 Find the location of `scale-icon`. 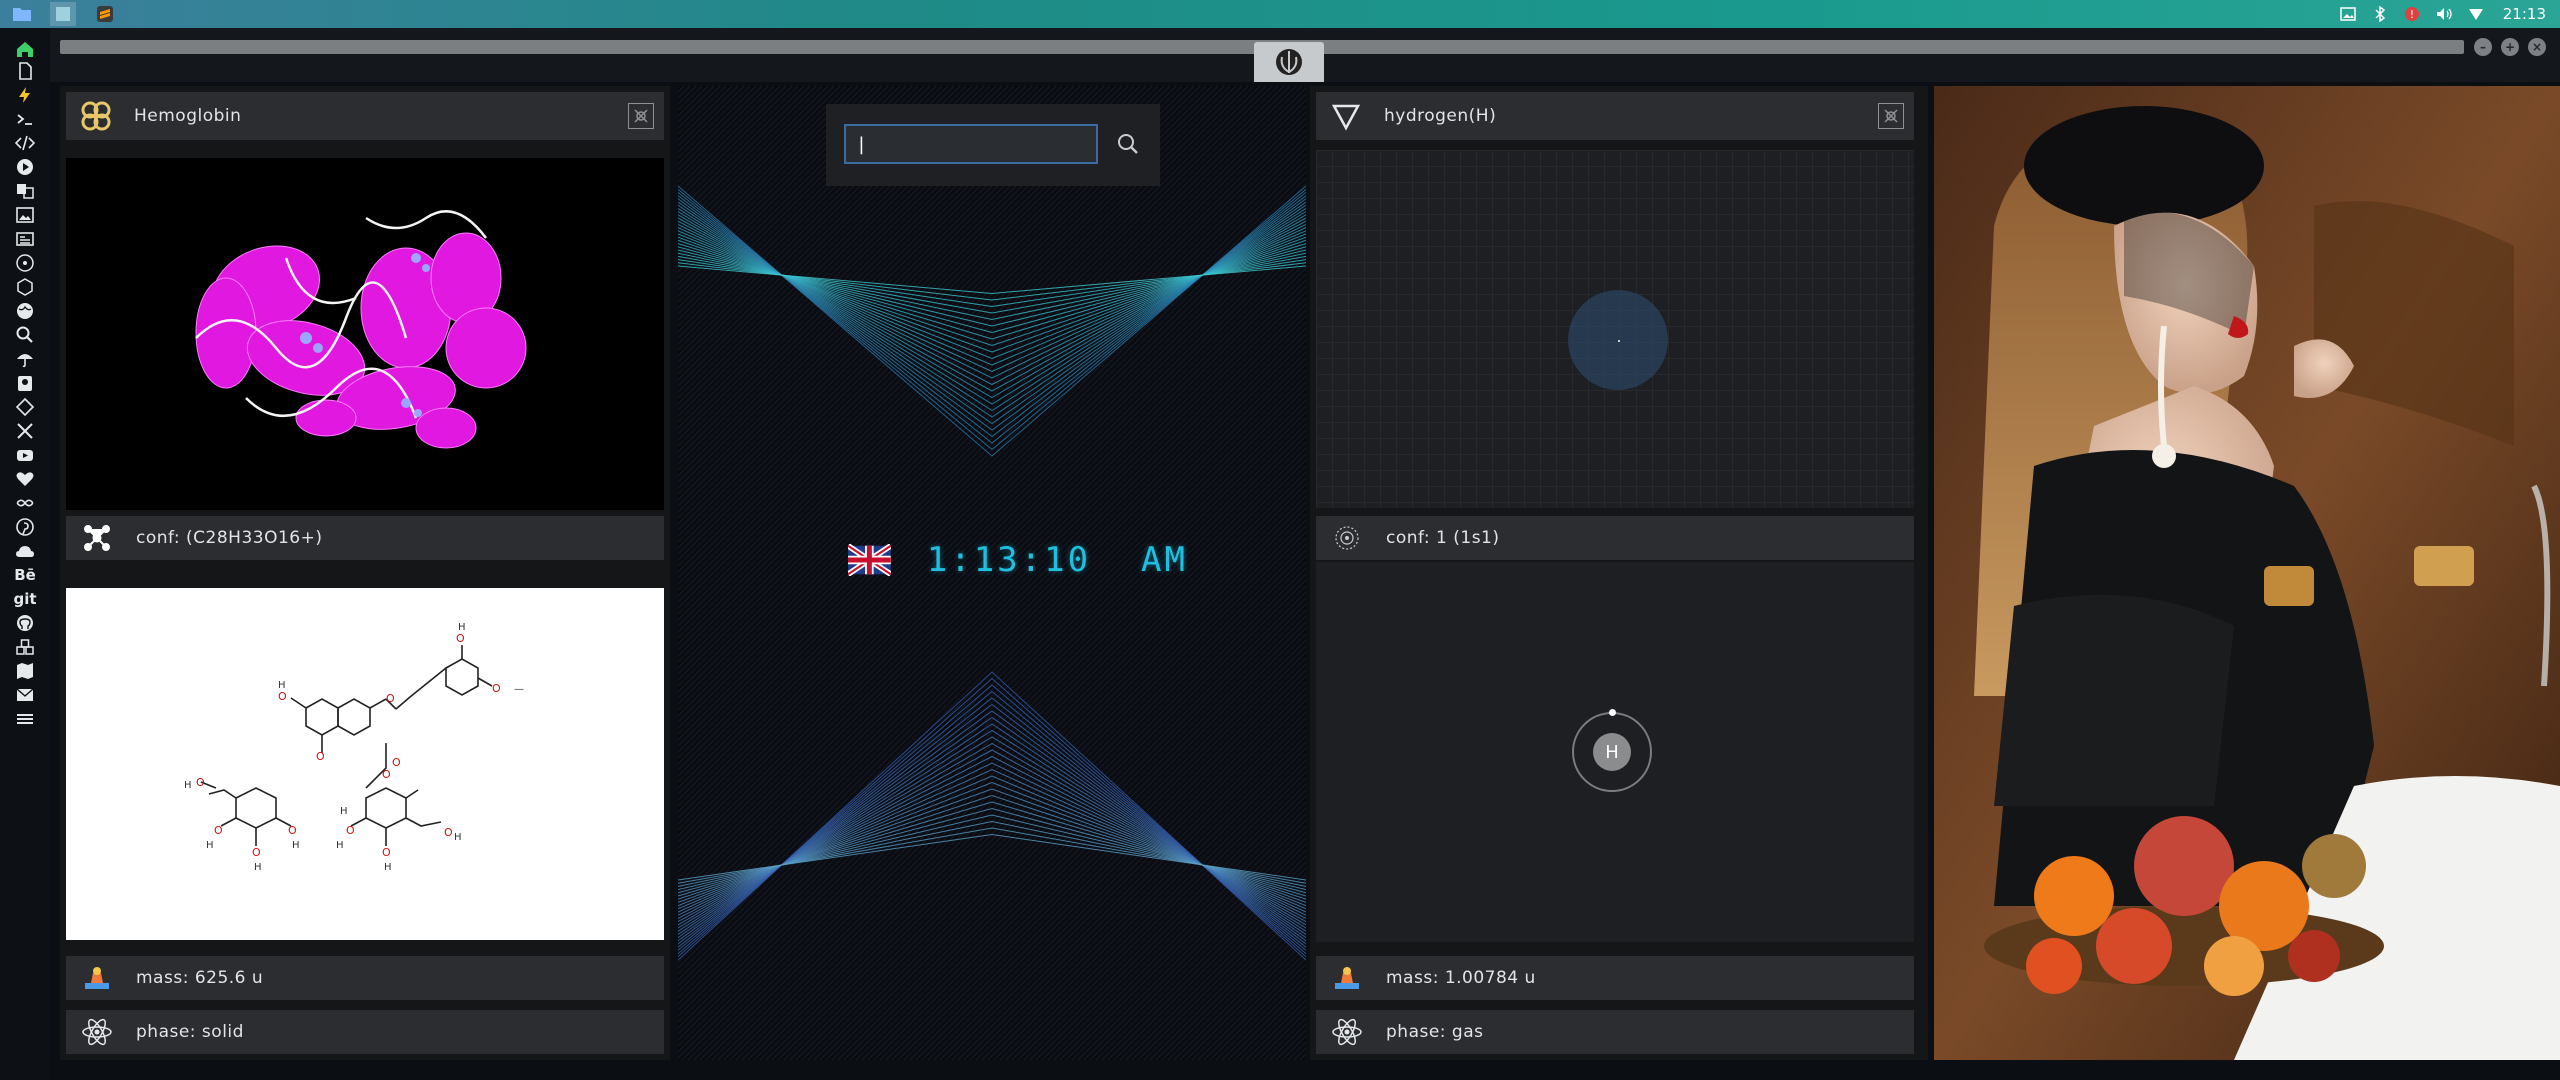

scale-icon is located at coordinates (1347, 978).